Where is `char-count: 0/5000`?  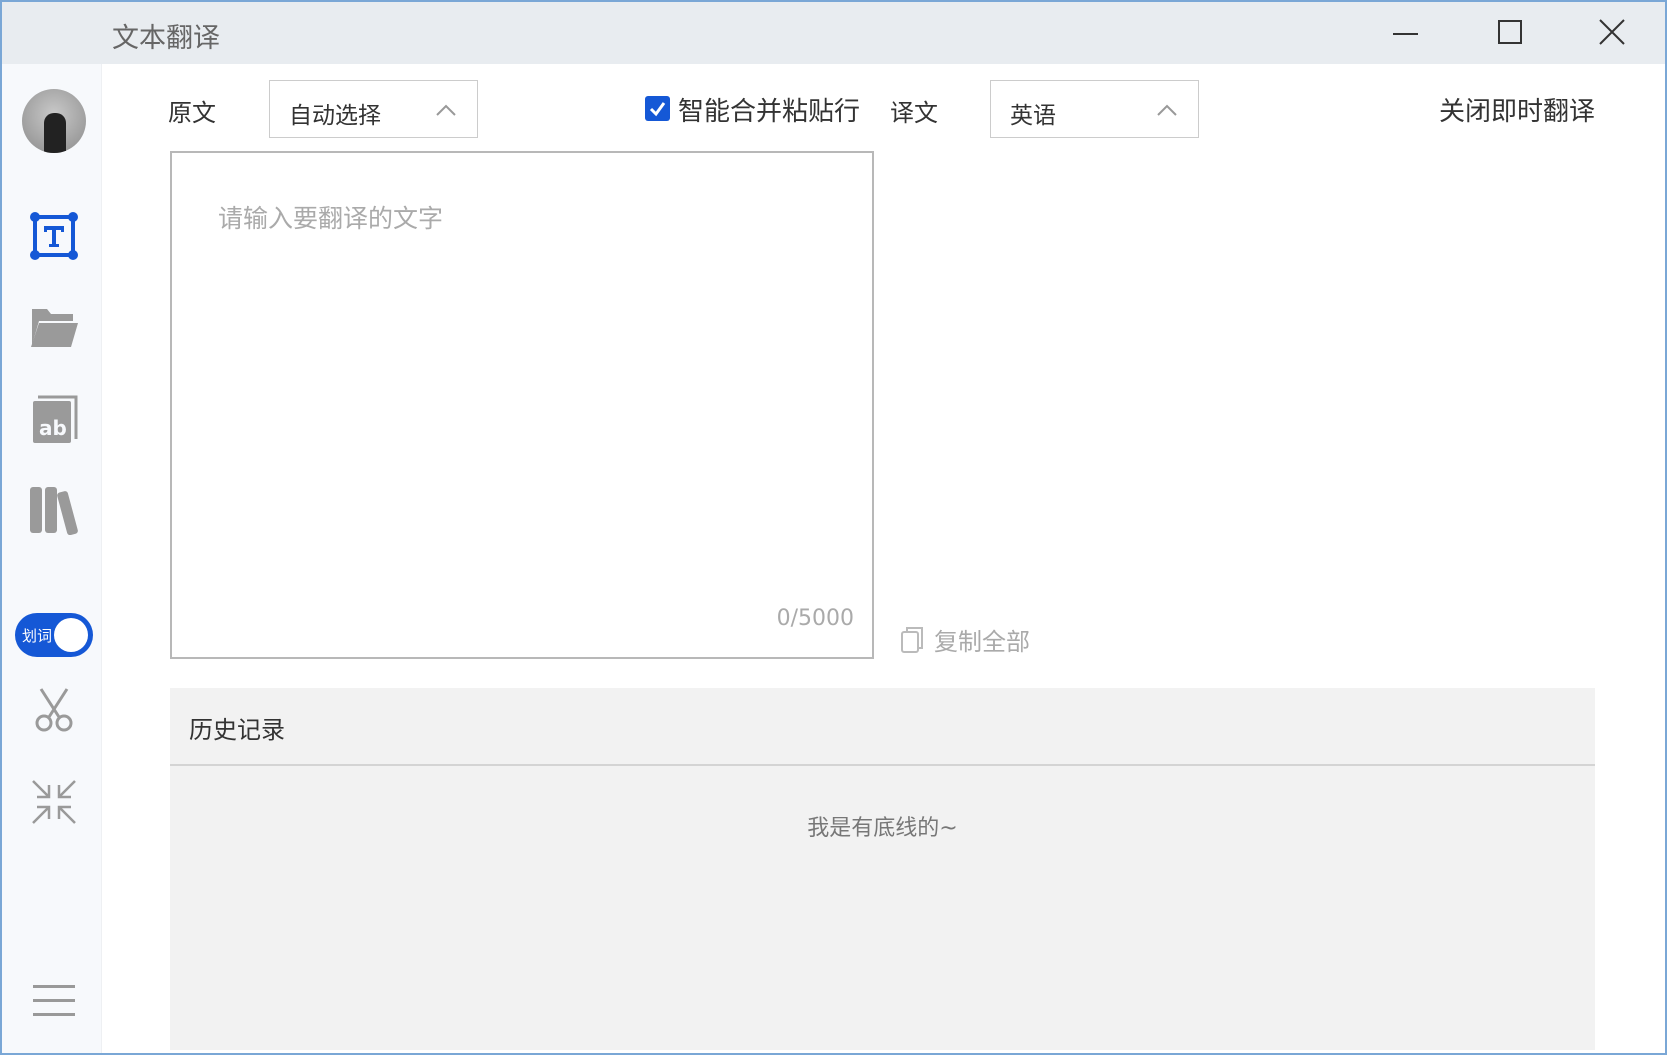
char-count: 0/5000 is located at coordinates (815, 618).